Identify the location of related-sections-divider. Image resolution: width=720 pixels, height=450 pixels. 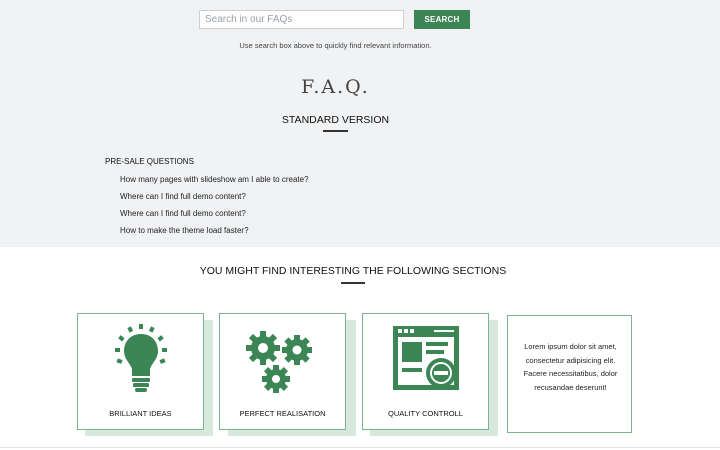
(353, 283).